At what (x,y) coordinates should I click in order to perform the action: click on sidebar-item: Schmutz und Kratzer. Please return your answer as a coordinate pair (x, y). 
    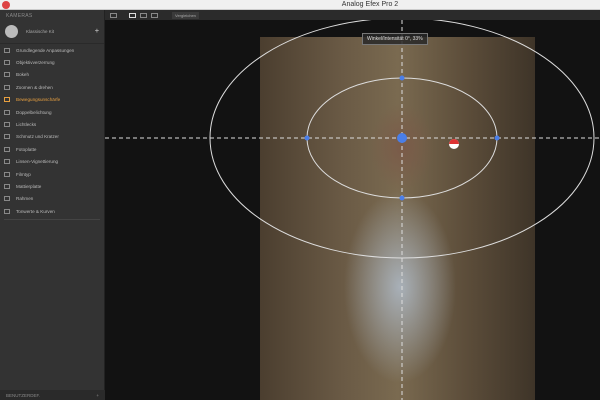
    Looking at the image, I should click on (52, 137).